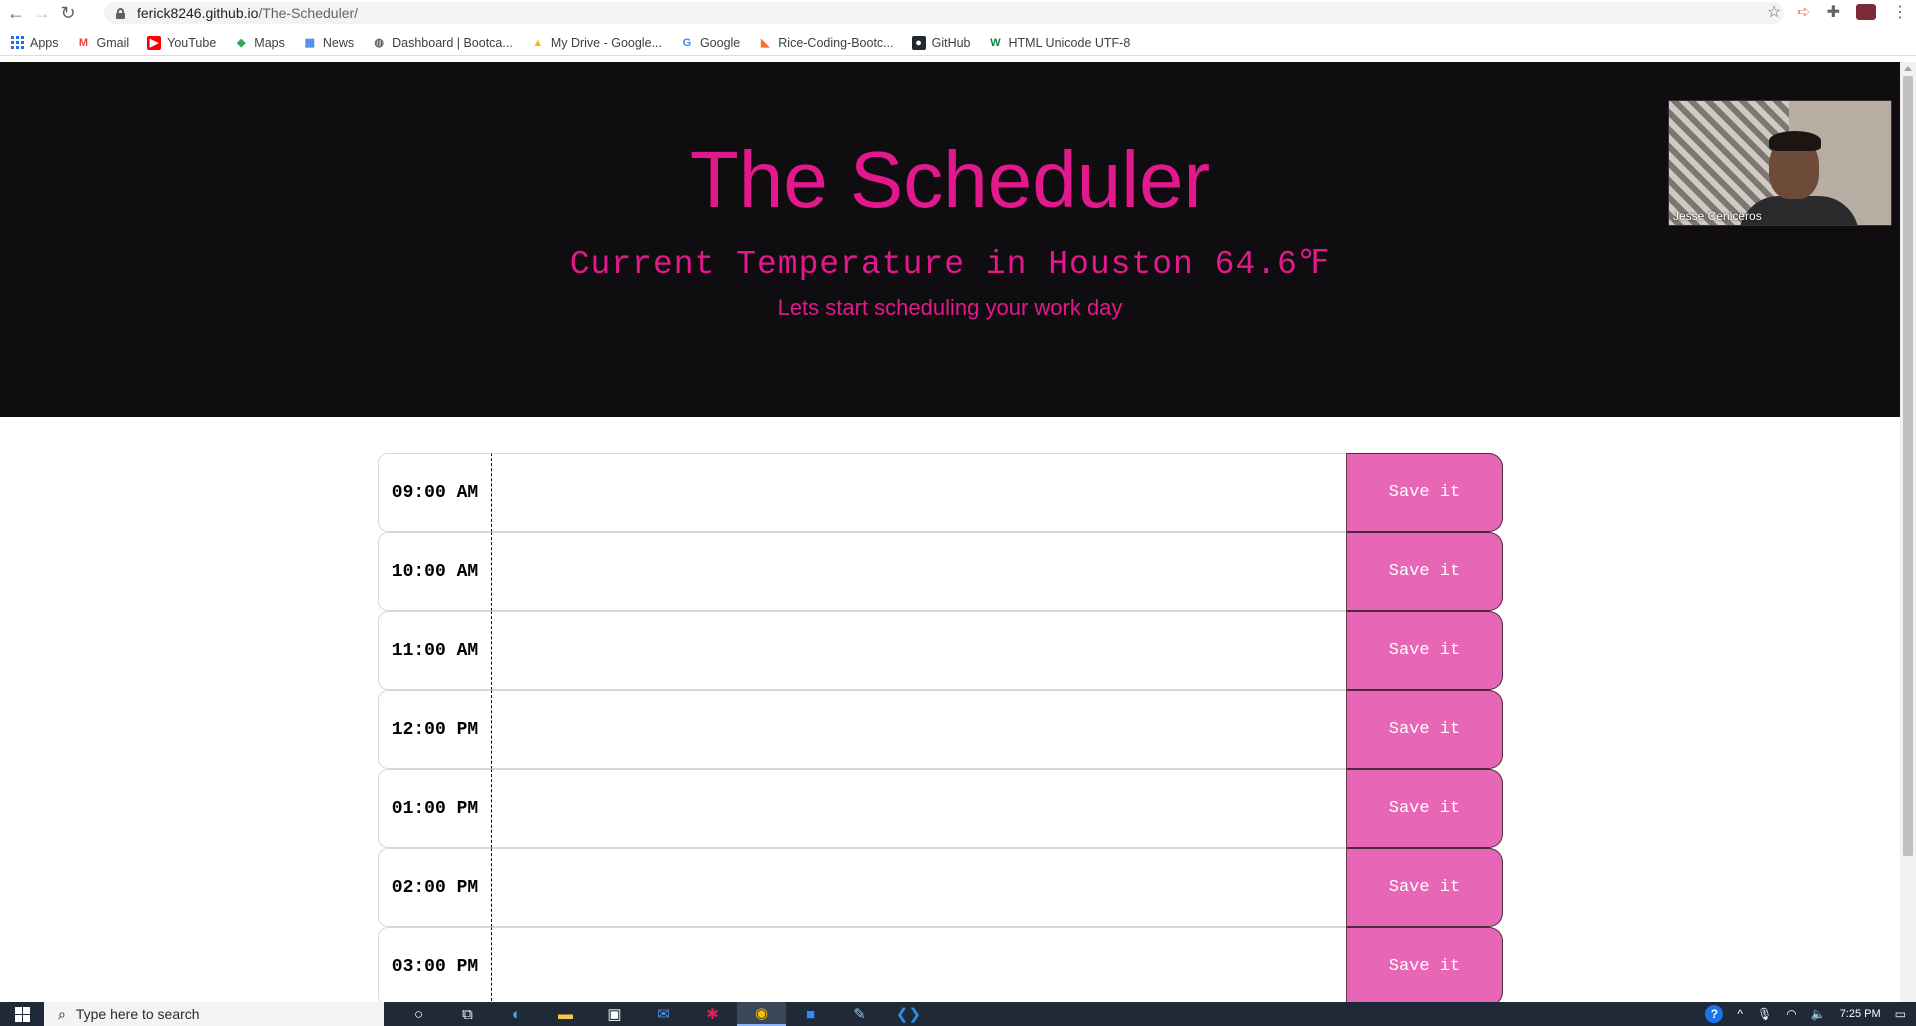 Image resolution: width=1916 pixels, height=1026 pixels. Describe the element at coordinates (951, 42) in the screenshot. I see `bookmark-label: GitHub` at that location.